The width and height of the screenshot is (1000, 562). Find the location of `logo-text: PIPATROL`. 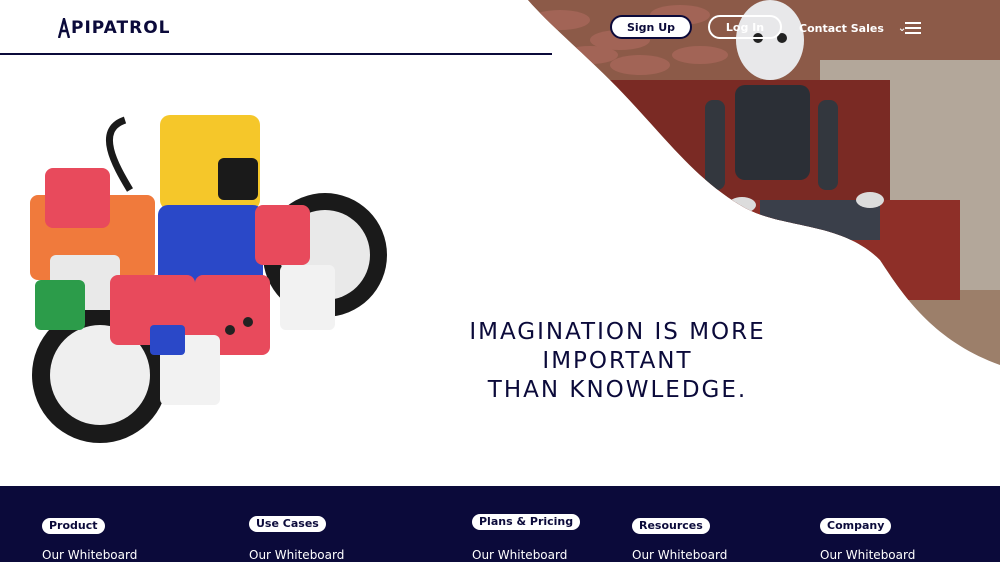

logo-text: PIPATROL is located at coordinates (121, 28).